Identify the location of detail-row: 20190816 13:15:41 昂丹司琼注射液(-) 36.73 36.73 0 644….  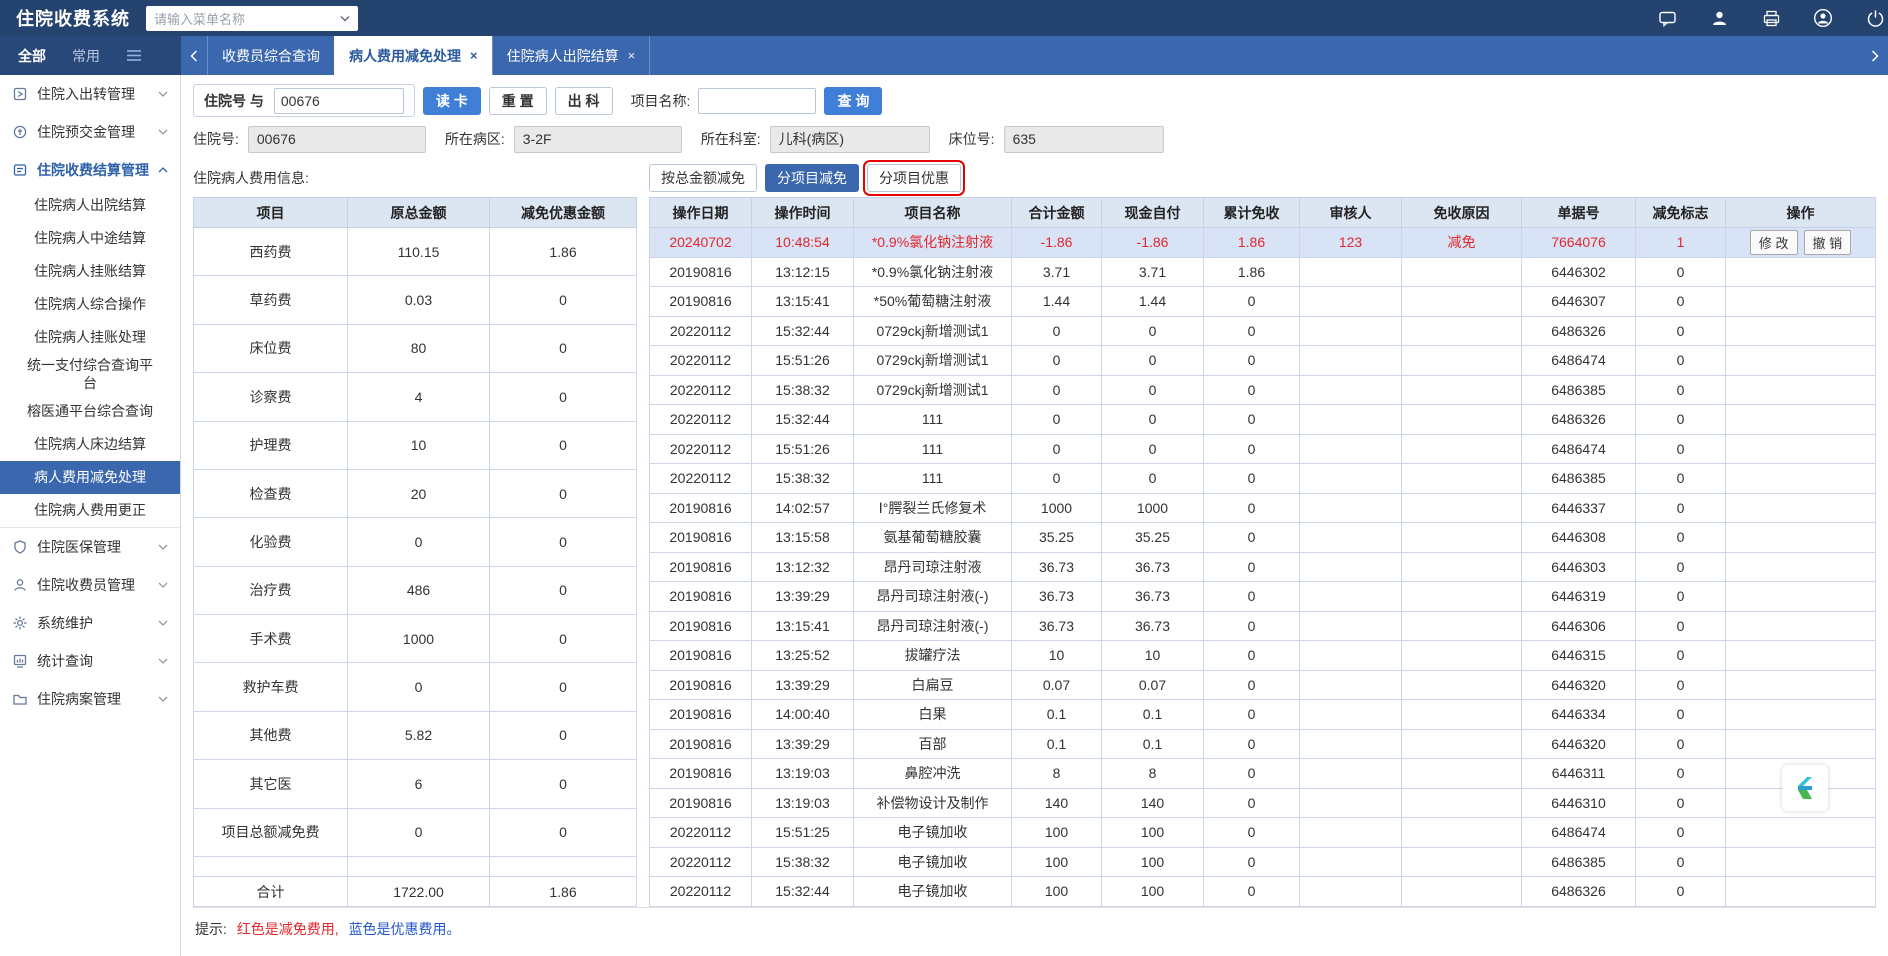
(1262, 625).